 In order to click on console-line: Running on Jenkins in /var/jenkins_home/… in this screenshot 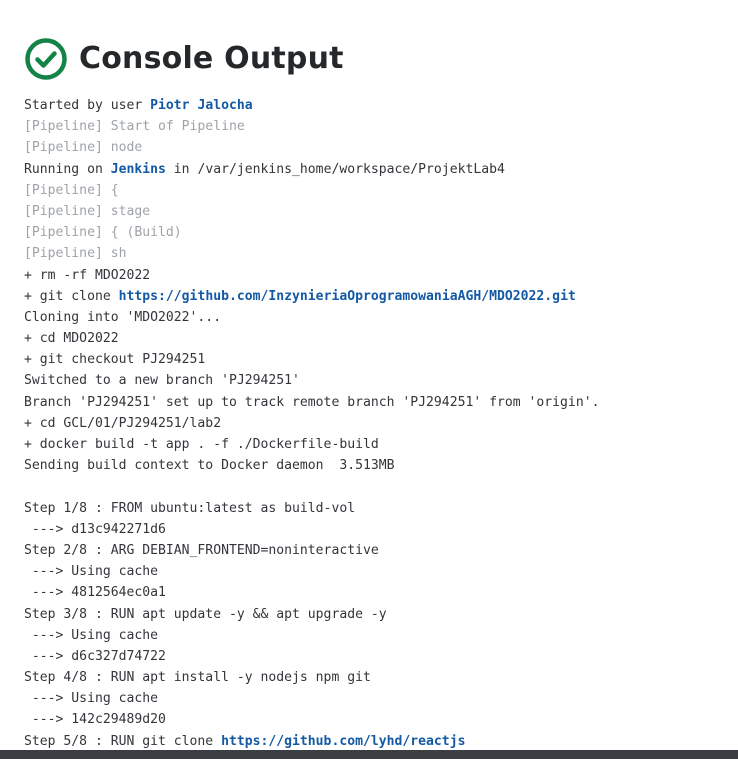, I will do `click(379, 169)`.